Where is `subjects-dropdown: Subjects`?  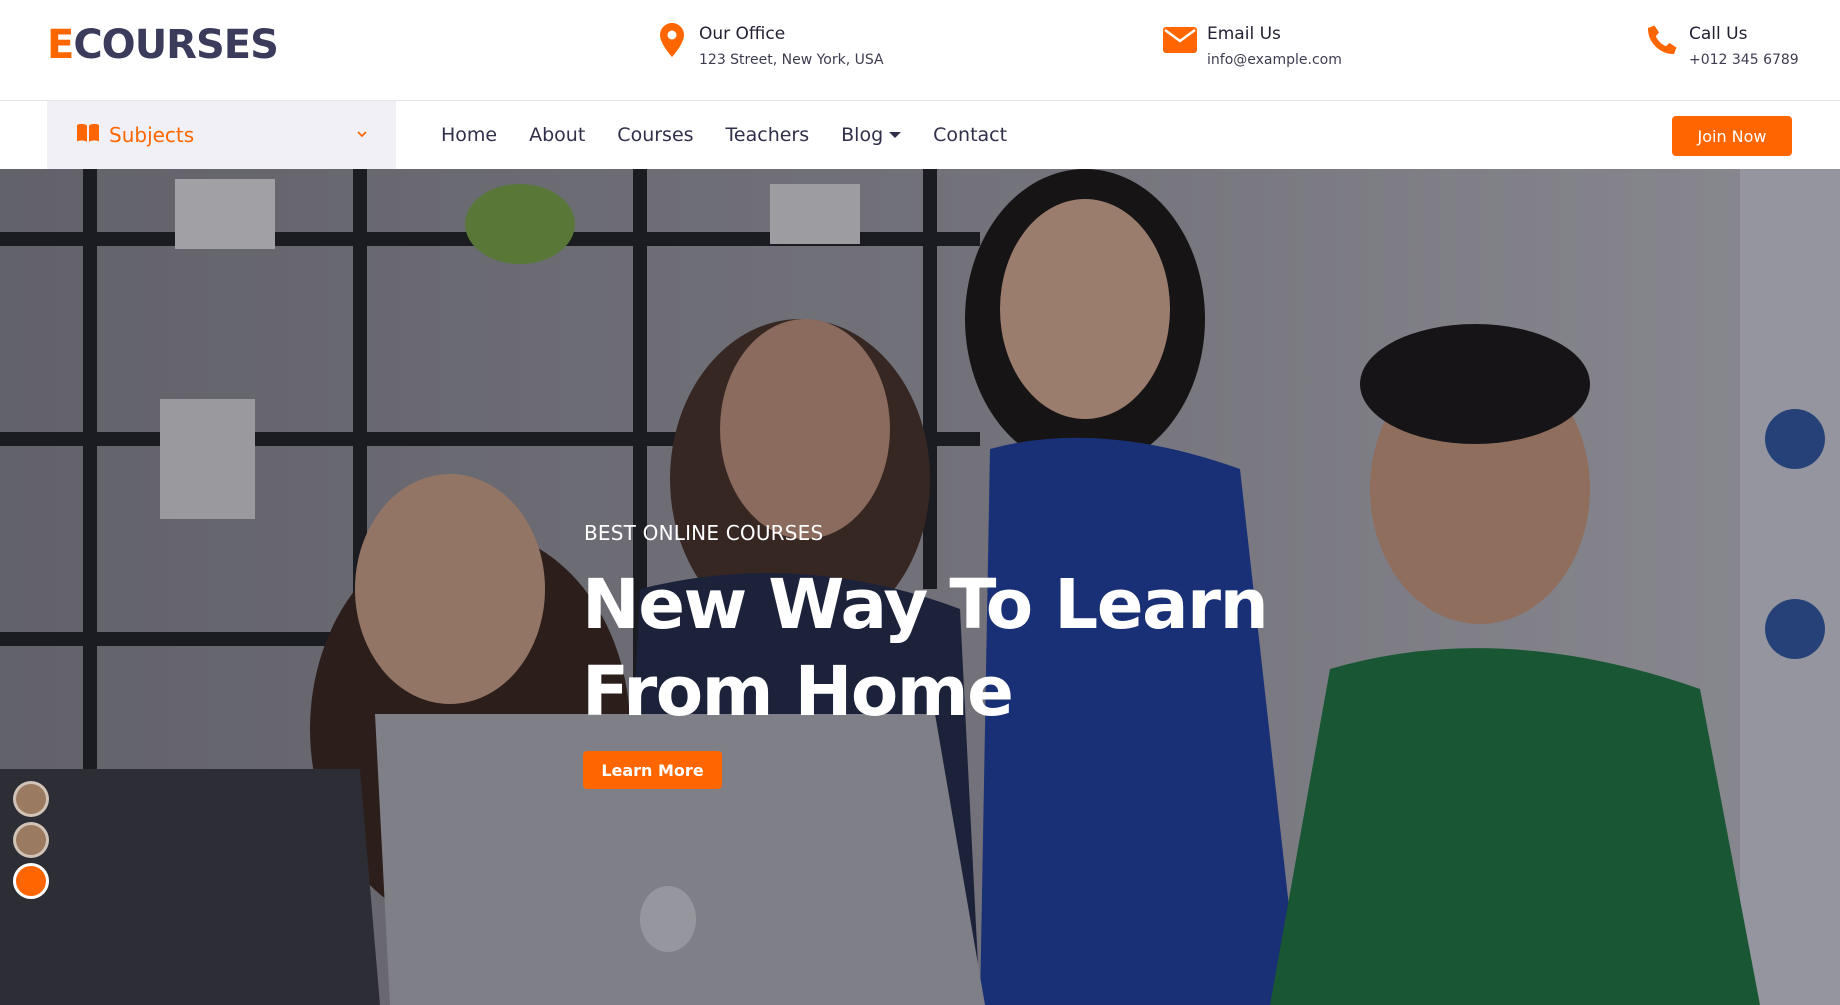
subjects-dropdown: Subjects is located at coordinates (221, 135).